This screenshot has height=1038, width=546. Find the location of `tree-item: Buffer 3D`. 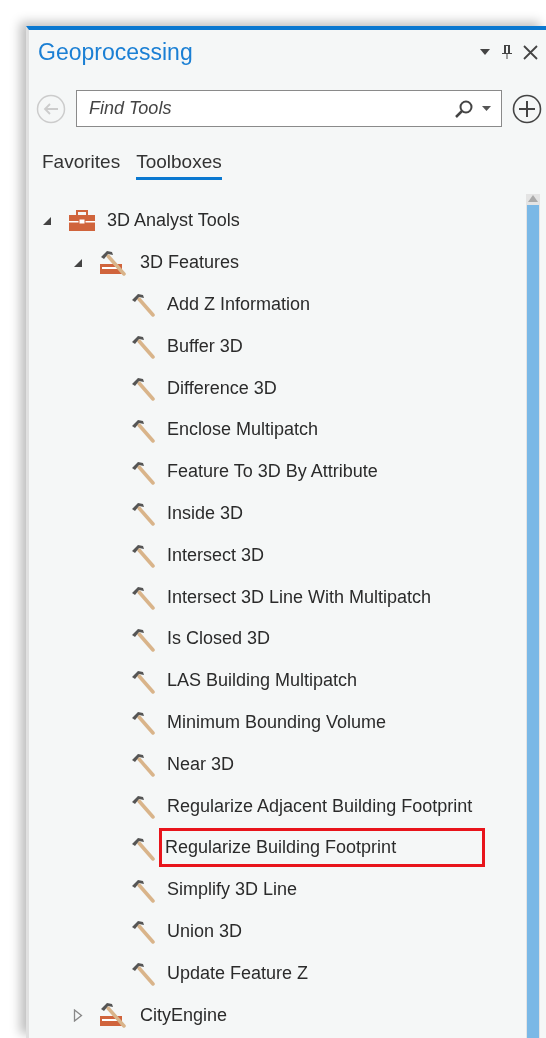

tree-item: Buffer 3D is located at coordinates (205, 346).